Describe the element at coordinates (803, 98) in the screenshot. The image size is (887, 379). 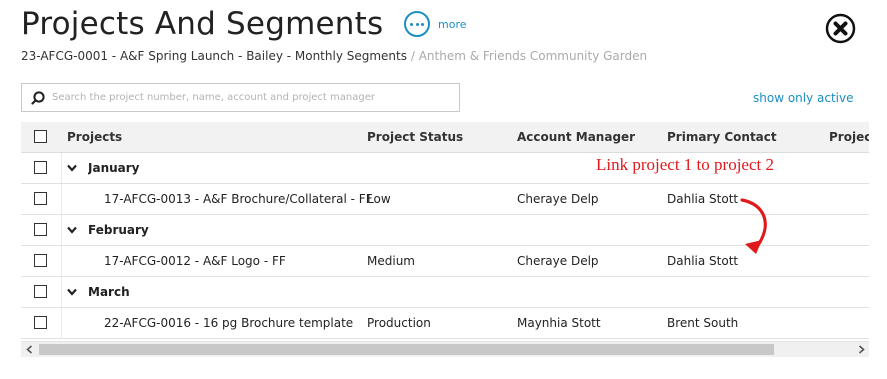
I see `show-only-active-link: show only active` at that location.